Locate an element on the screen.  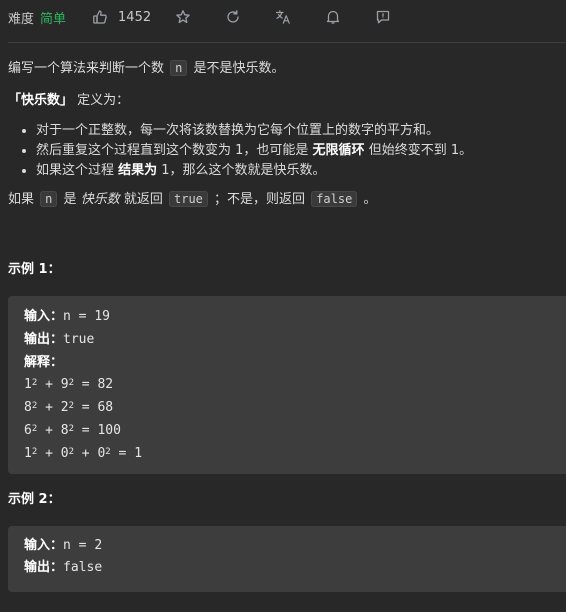
input-value: n = 19 is located at coordinates (86, 316).